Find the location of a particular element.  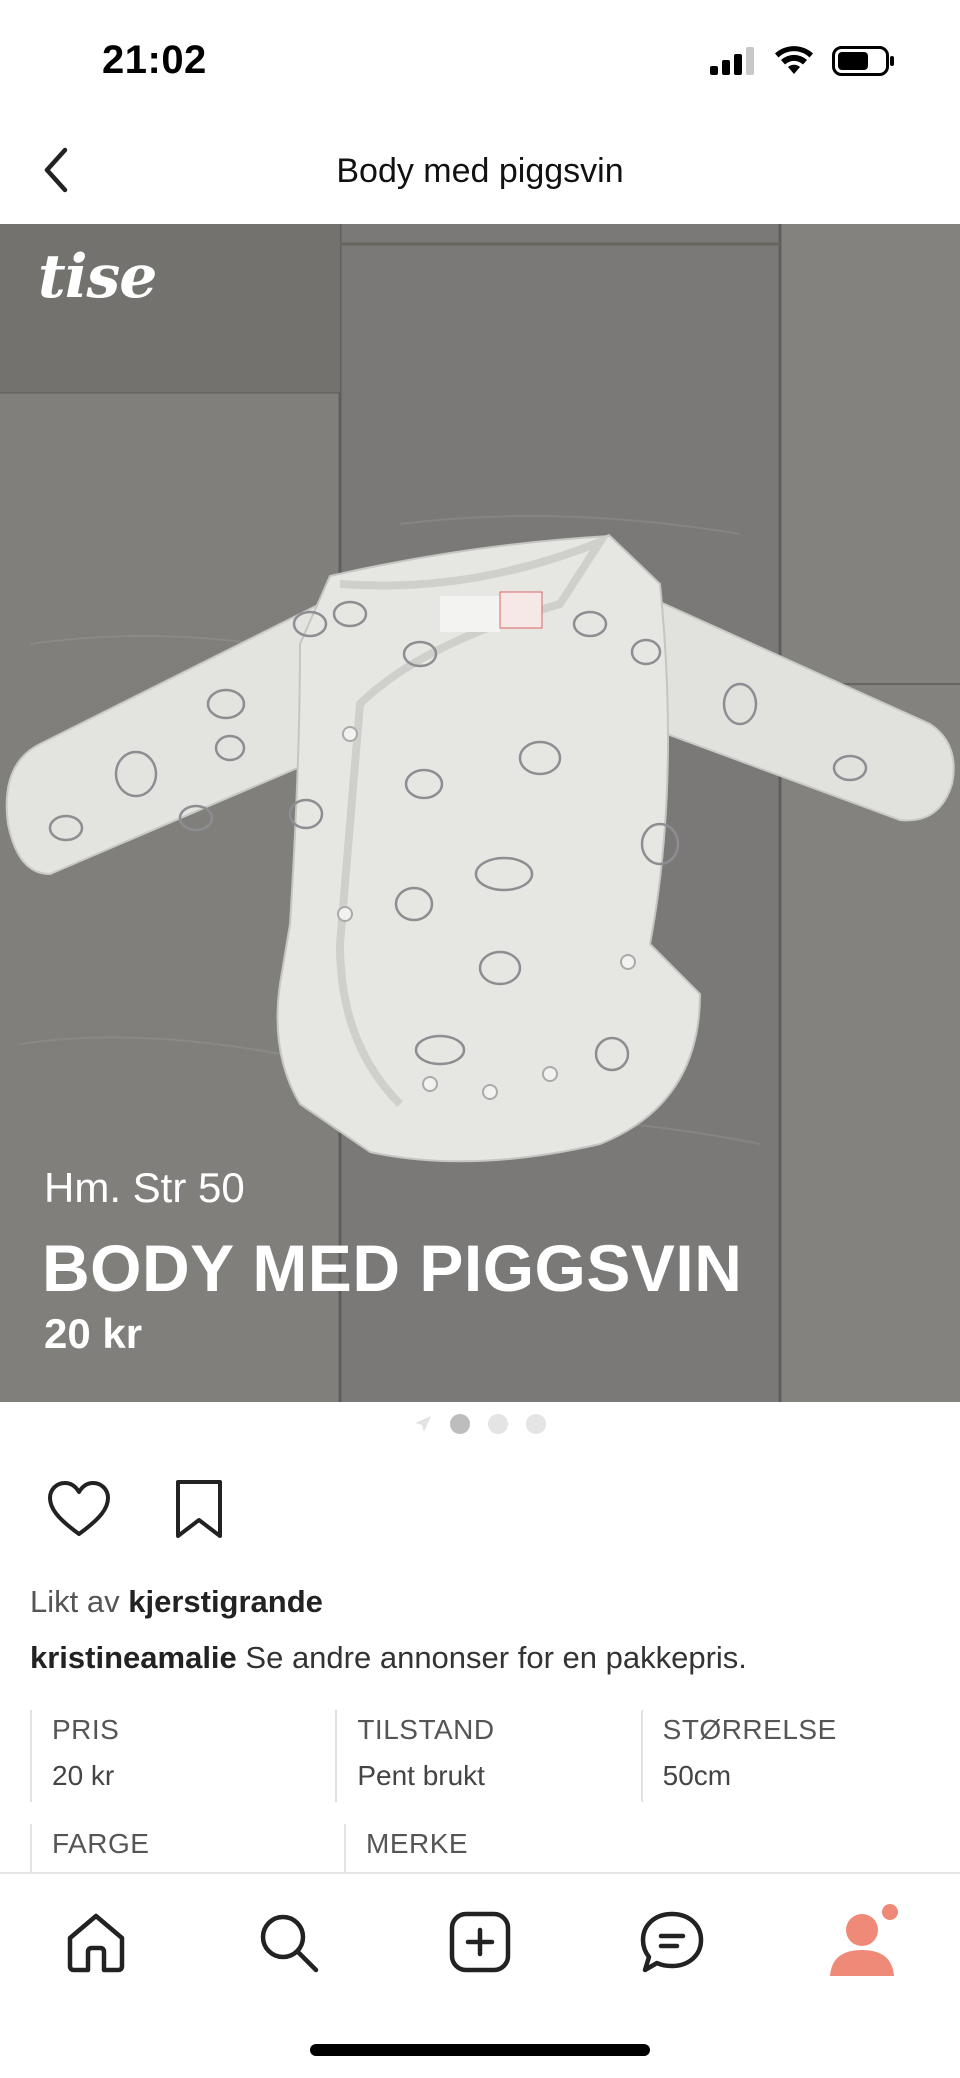

tab-search is located at coordinates (288, 1942).